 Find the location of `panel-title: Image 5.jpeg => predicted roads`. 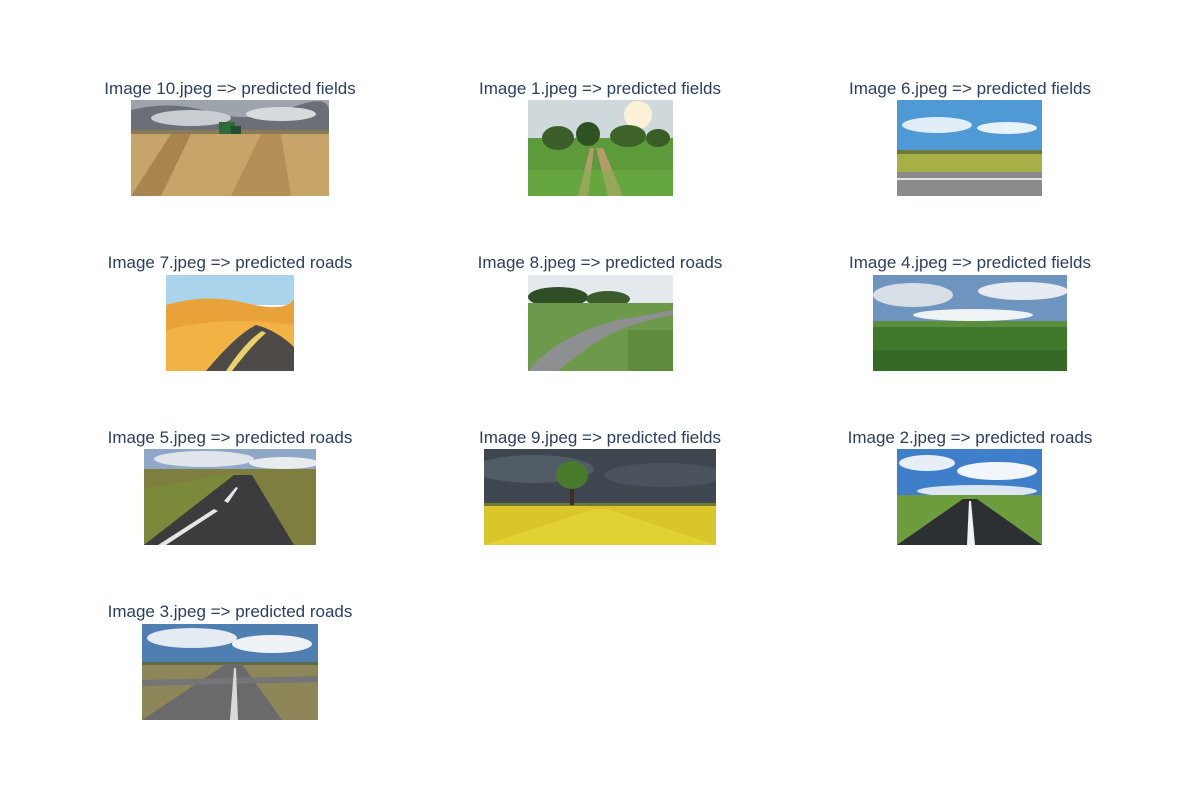

panel-title: Image 5.jpeg => predicted roads is located at coordinates (230, 437).